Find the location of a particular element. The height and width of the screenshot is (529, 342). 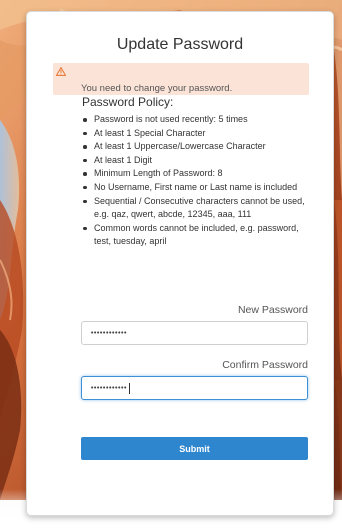

new-password-label: New Password is located at coordinates (272, 310).